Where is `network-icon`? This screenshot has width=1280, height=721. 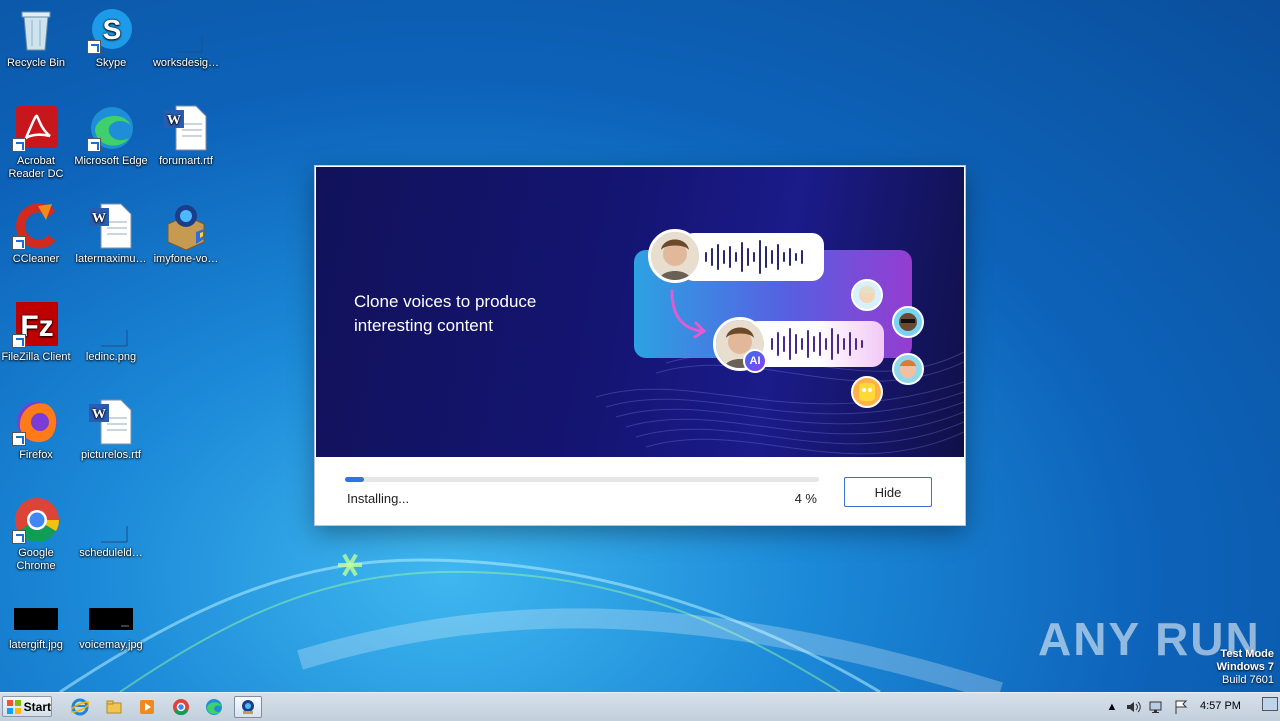 network-icon is located at coordinates (1158, 707).